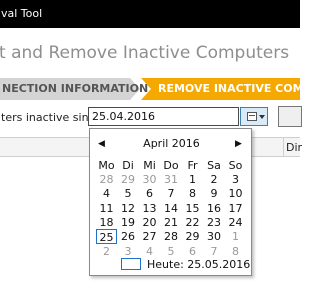 This screenshot has height=300, width=320. What do you see at coordinates (214, 222) in the screenshot?
I see `calendar-day: 23` at bounding box center [214, 222].